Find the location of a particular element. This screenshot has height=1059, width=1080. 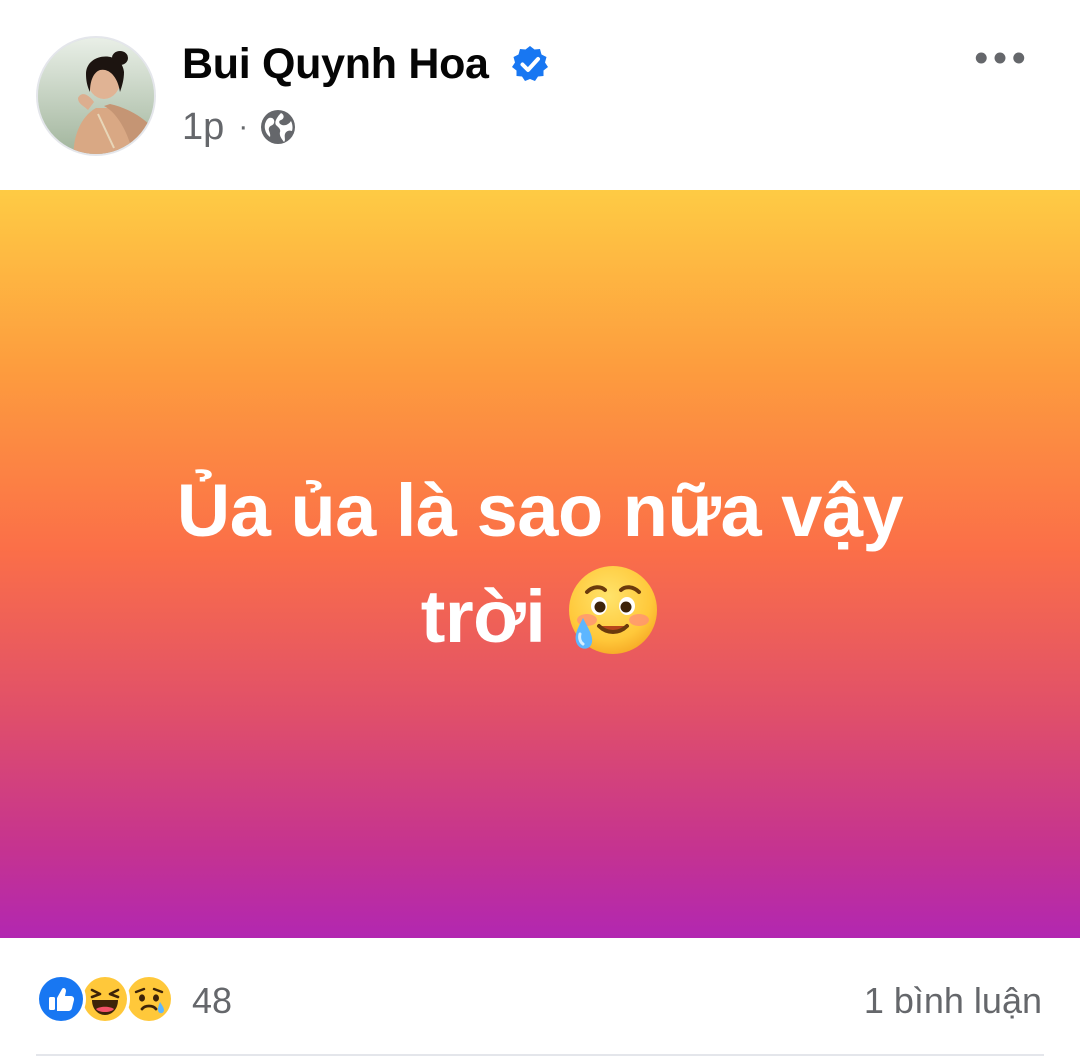

post-meta: 1p · is located at coordinates (239, 127).